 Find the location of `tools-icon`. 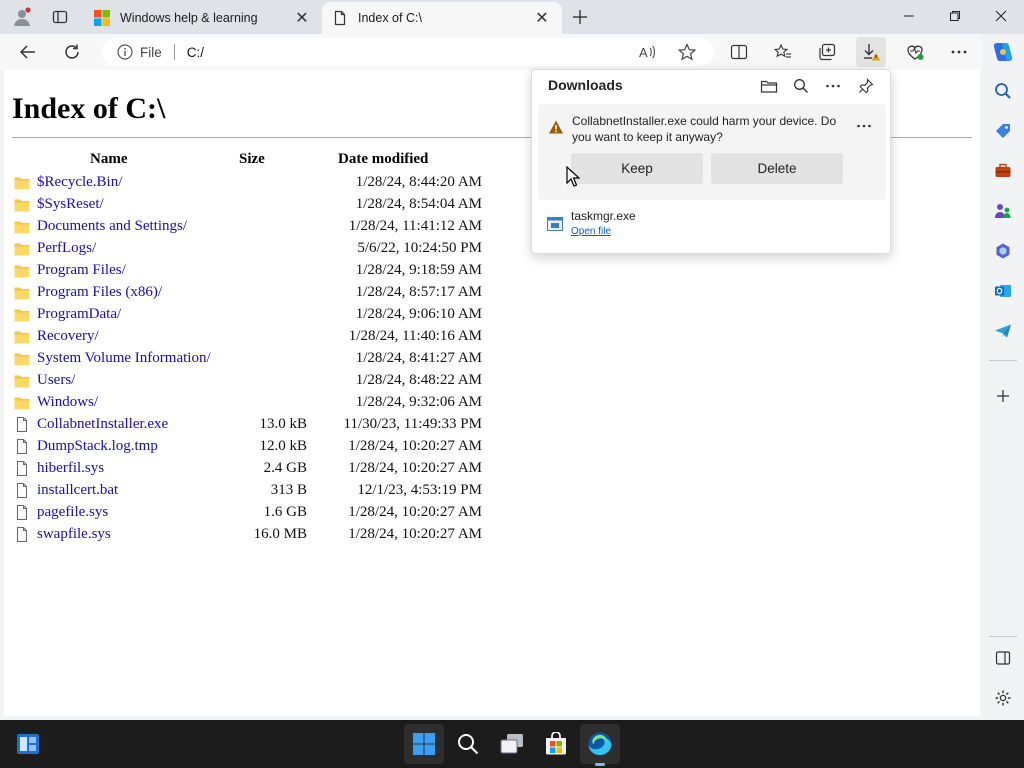

tools-icon is located at coordinates (1003, 171).